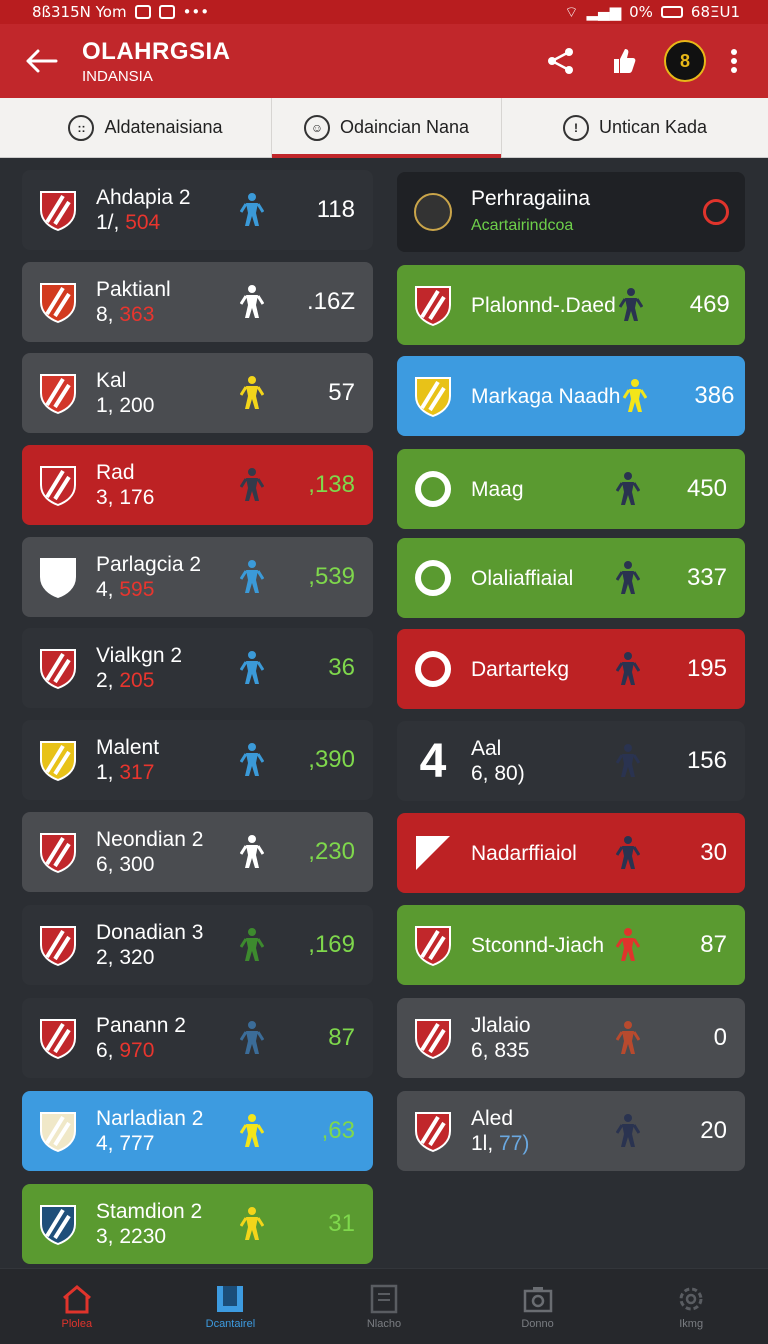  Describe the element at coordinates (197, 945) in the screenshot. I see `team-card-left: Donadian 3 2, 320 ,169` at that location.